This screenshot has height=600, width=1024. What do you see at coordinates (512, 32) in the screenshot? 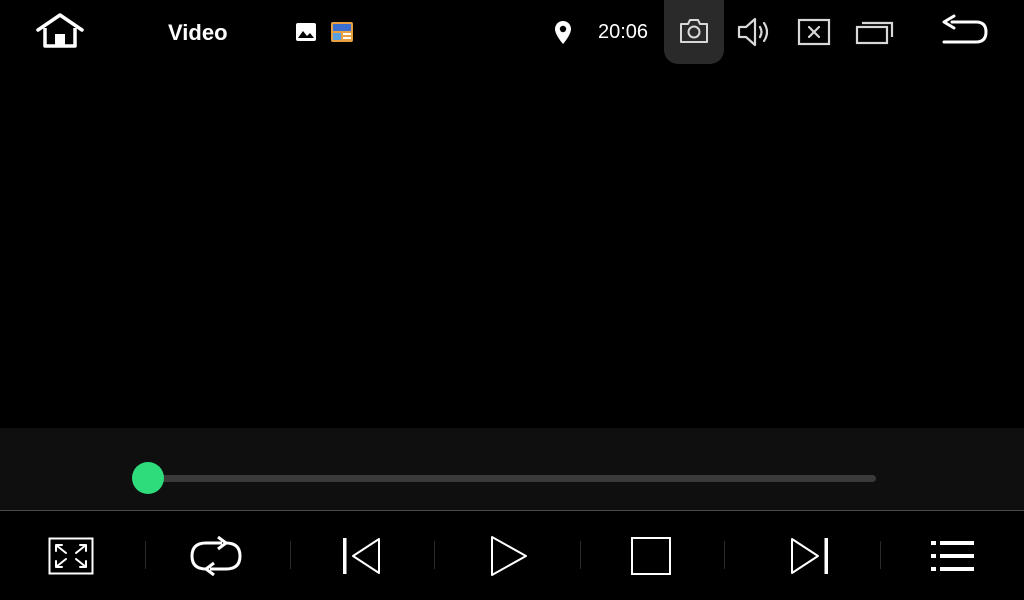
I see `status-bar: Video 20:06` at bounding box center [512, 32].